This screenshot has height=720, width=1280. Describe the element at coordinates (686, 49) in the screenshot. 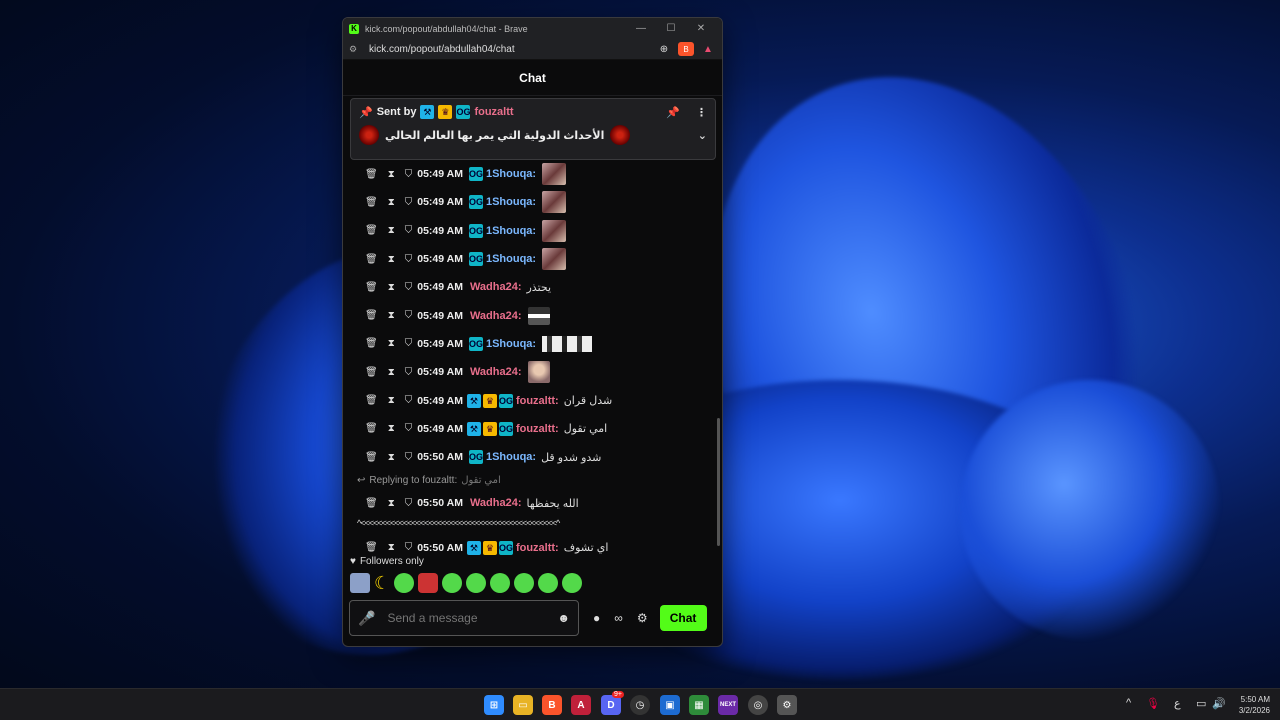

I see `brave-shields-icon: B` at that location.